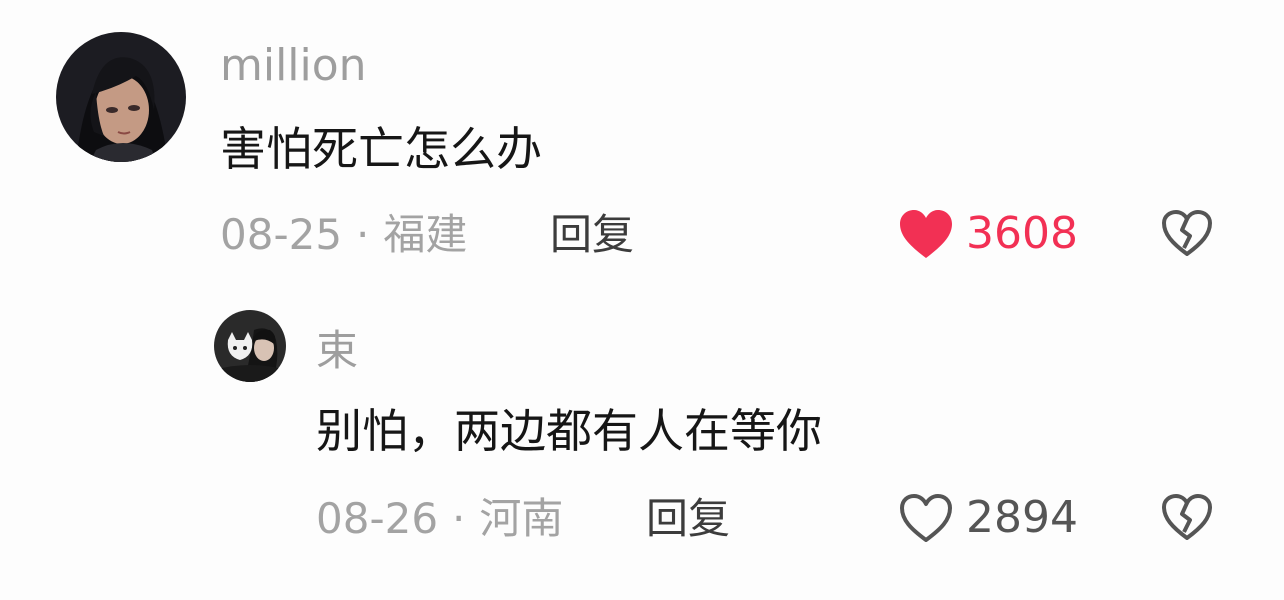 This screenshot has width=1284, height=600. I want to click on like-count: 2894, so click(1022, 517).